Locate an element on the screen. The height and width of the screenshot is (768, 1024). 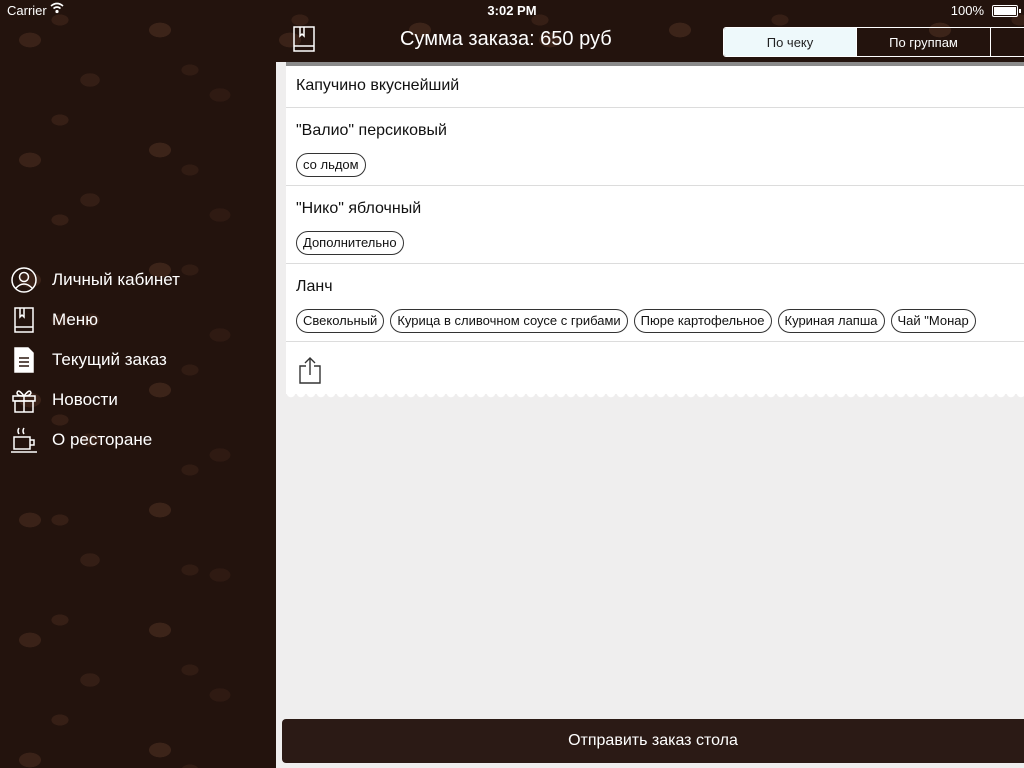
sidebar-item-label: Личный кабинет is located at coordinates (116, 279).